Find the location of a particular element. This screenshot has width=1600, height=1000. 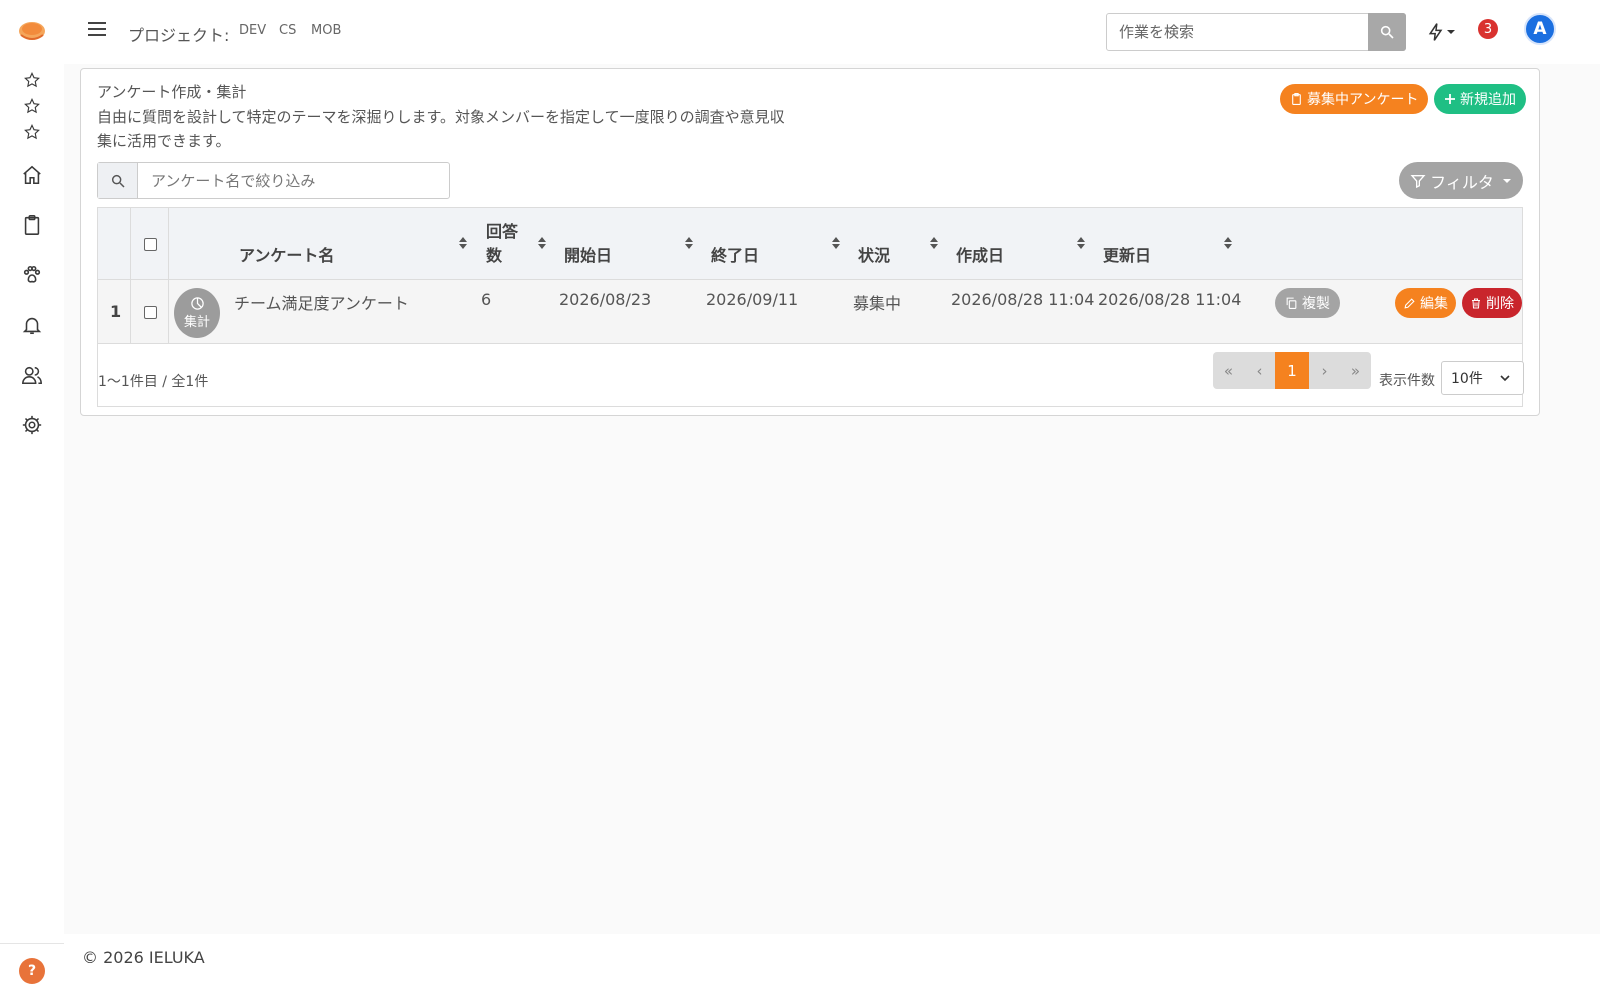

pencil-icon is located at coordinates (1409, 303).